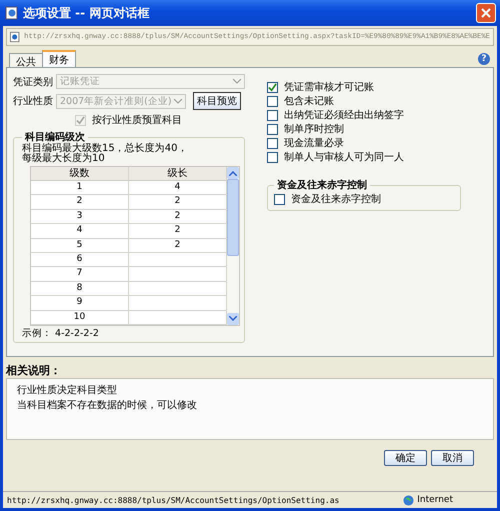  I want to click on table-cell: 8, so click(80, 289).